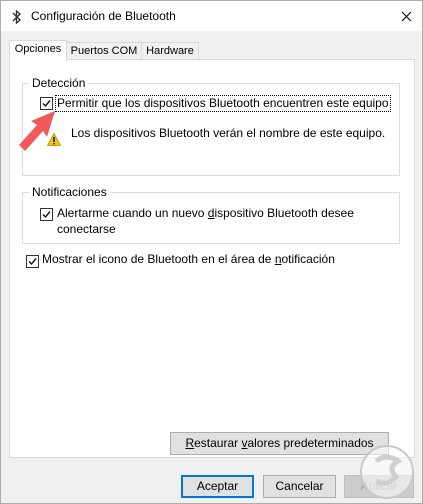 This screenshot has width=423, height=504. I want to click on close-icon, so click(406, 16).